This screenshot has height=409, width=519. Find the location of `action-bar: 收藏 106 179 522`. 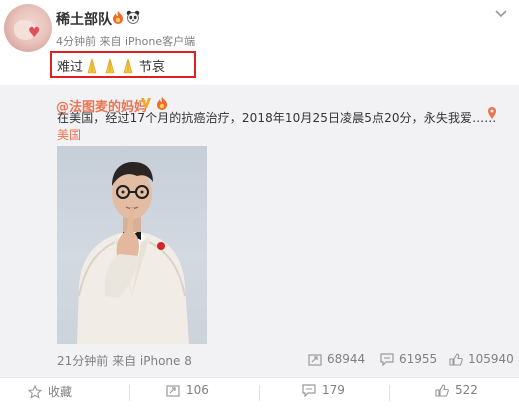

action-bar: 收藏 106 179 522 is located at coordinates (259, 394).